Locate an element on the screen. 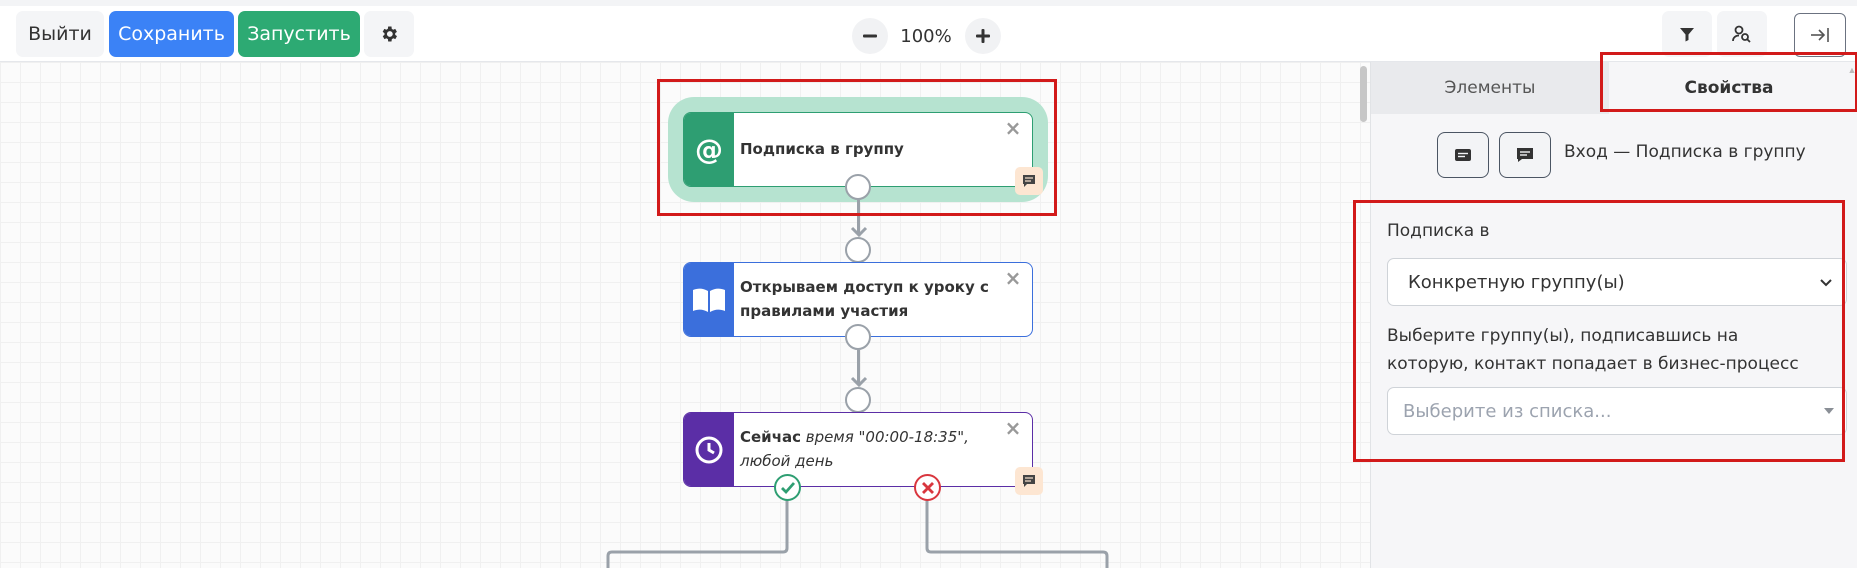  zoom-out-button is located at coordinates (870, 36).